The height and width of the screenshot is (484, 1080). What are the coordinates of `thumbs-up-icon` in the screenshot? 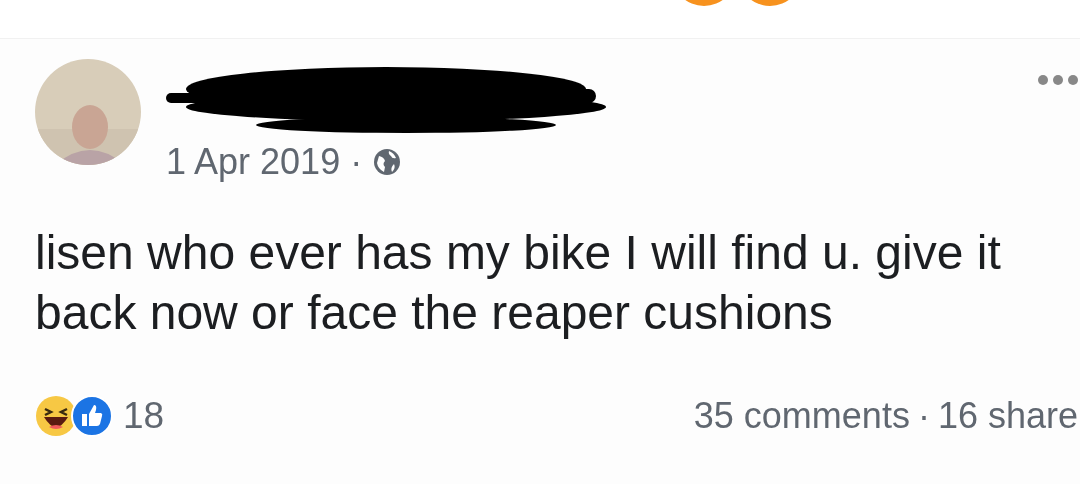 It's located at (92, 416).